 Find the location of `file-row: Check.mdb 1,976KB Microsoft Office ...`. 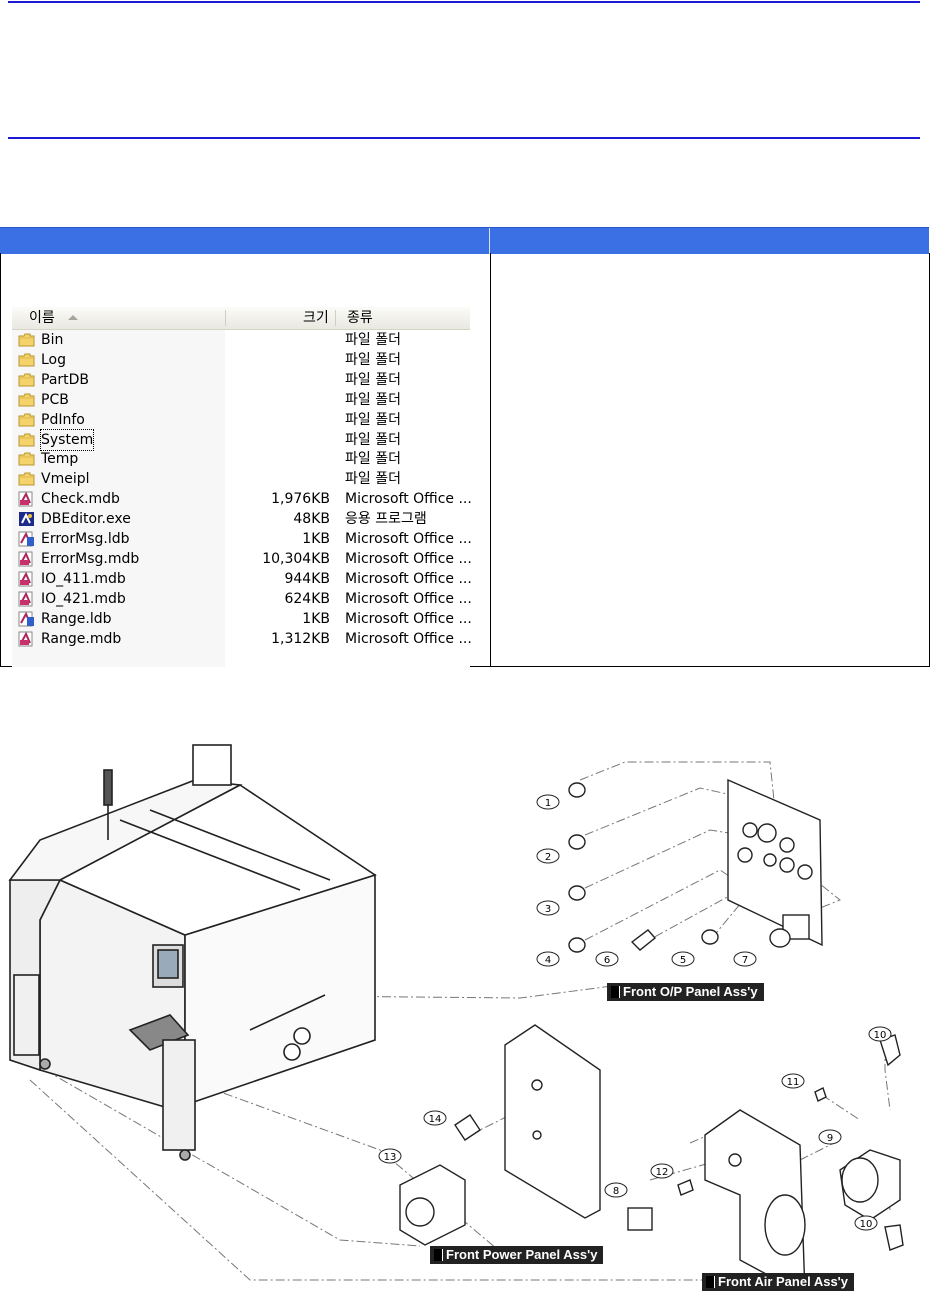

file-row: Check.mdb 1,976KB Microsoft Office ... is located at coordinates (242, 499).